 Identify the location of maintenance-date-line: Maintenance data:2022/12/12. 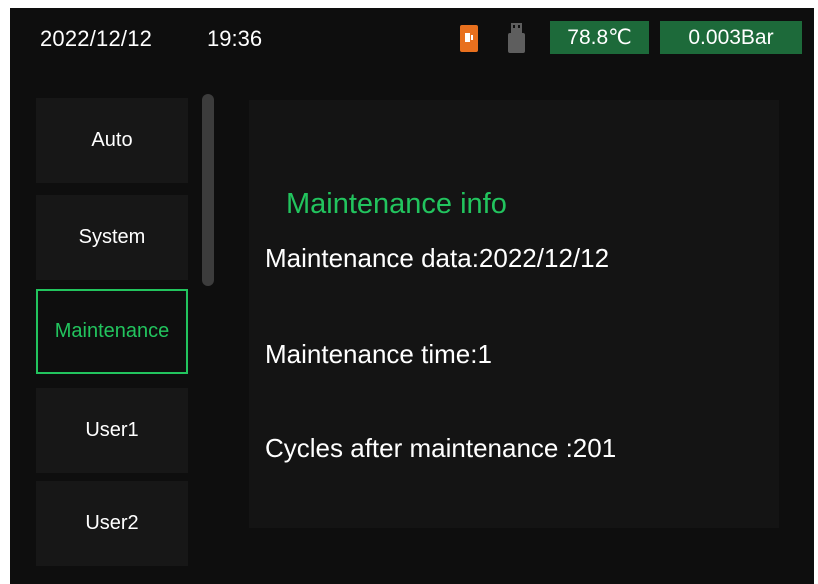
(437, 258).